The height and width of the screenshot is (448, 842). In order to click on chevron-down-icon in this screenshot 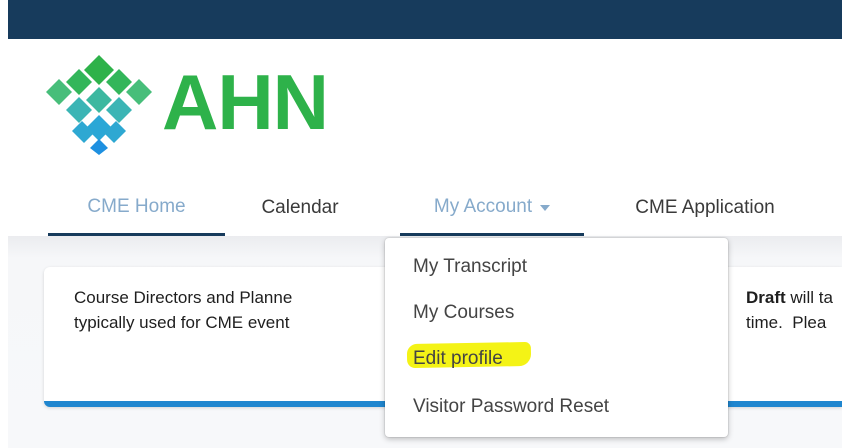, I will do `click(545, 207)`.